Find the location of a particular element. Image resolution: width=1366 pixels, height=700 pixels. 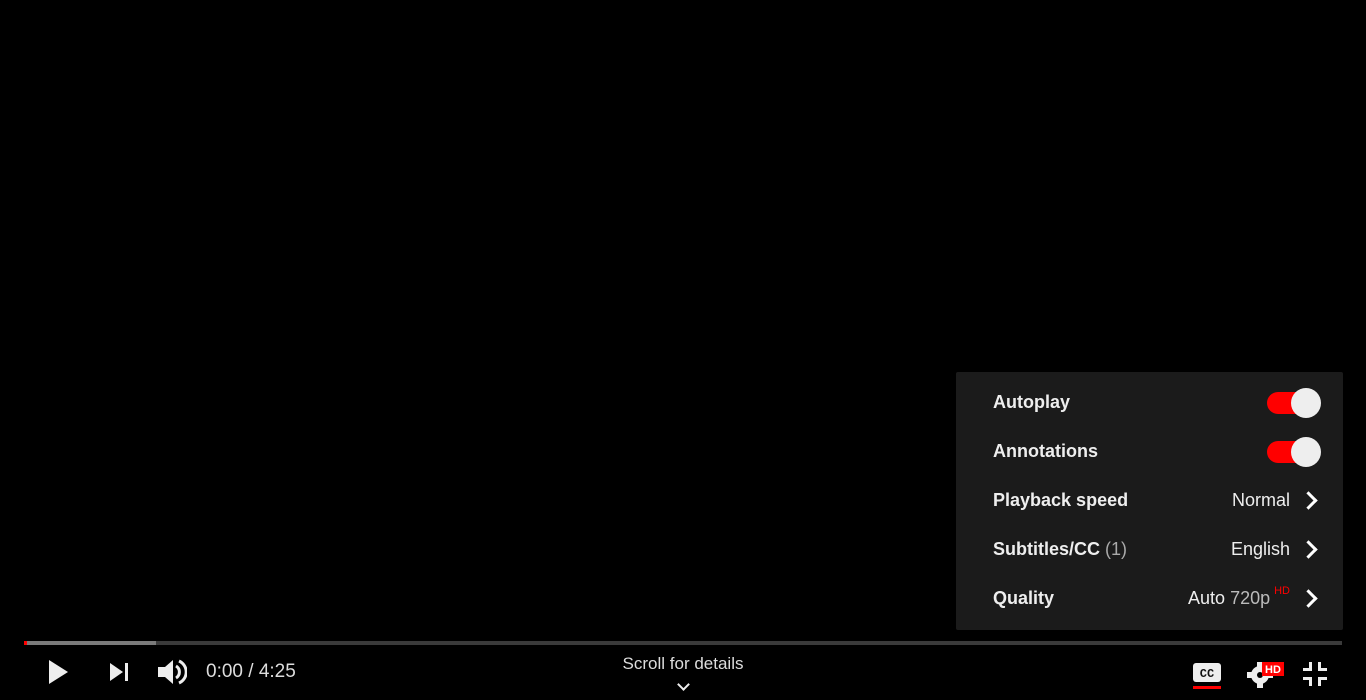

menu-value: Auto 720p HD is located at coordinates (1239, 597).